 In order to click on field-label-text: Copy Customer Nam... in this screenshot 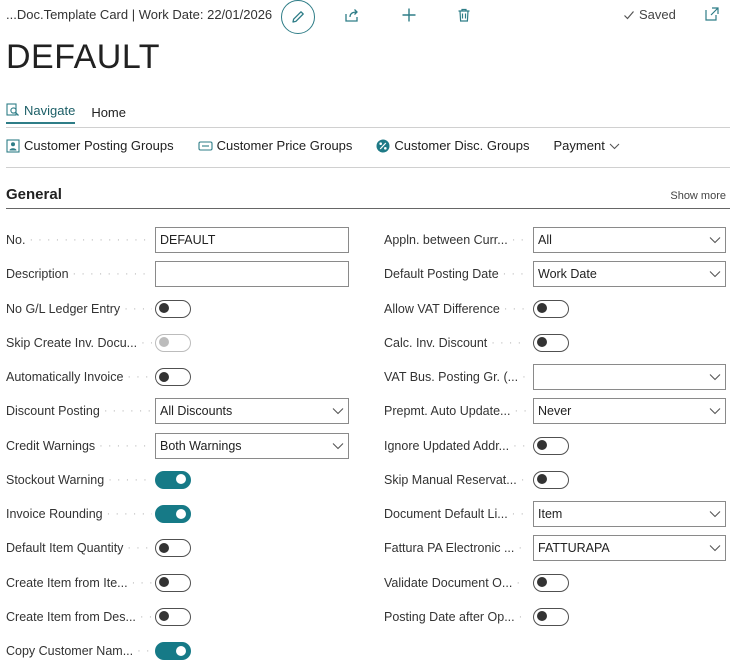, I will do `click(70, 651)`.